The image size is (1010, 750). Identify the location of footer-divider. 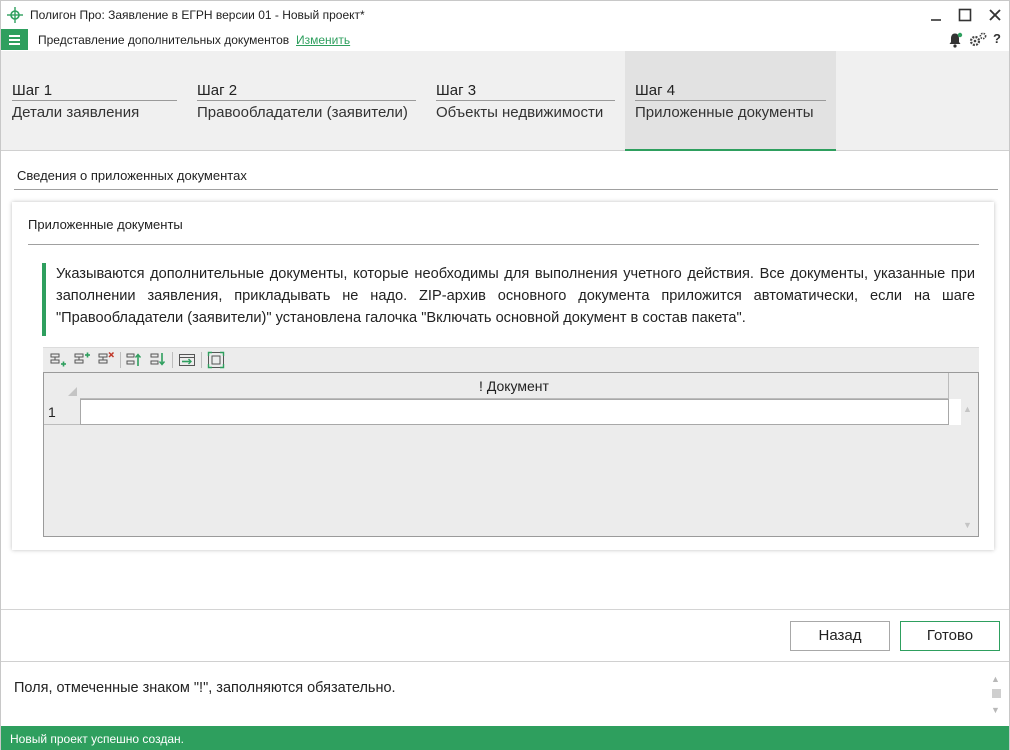
(505, 609).